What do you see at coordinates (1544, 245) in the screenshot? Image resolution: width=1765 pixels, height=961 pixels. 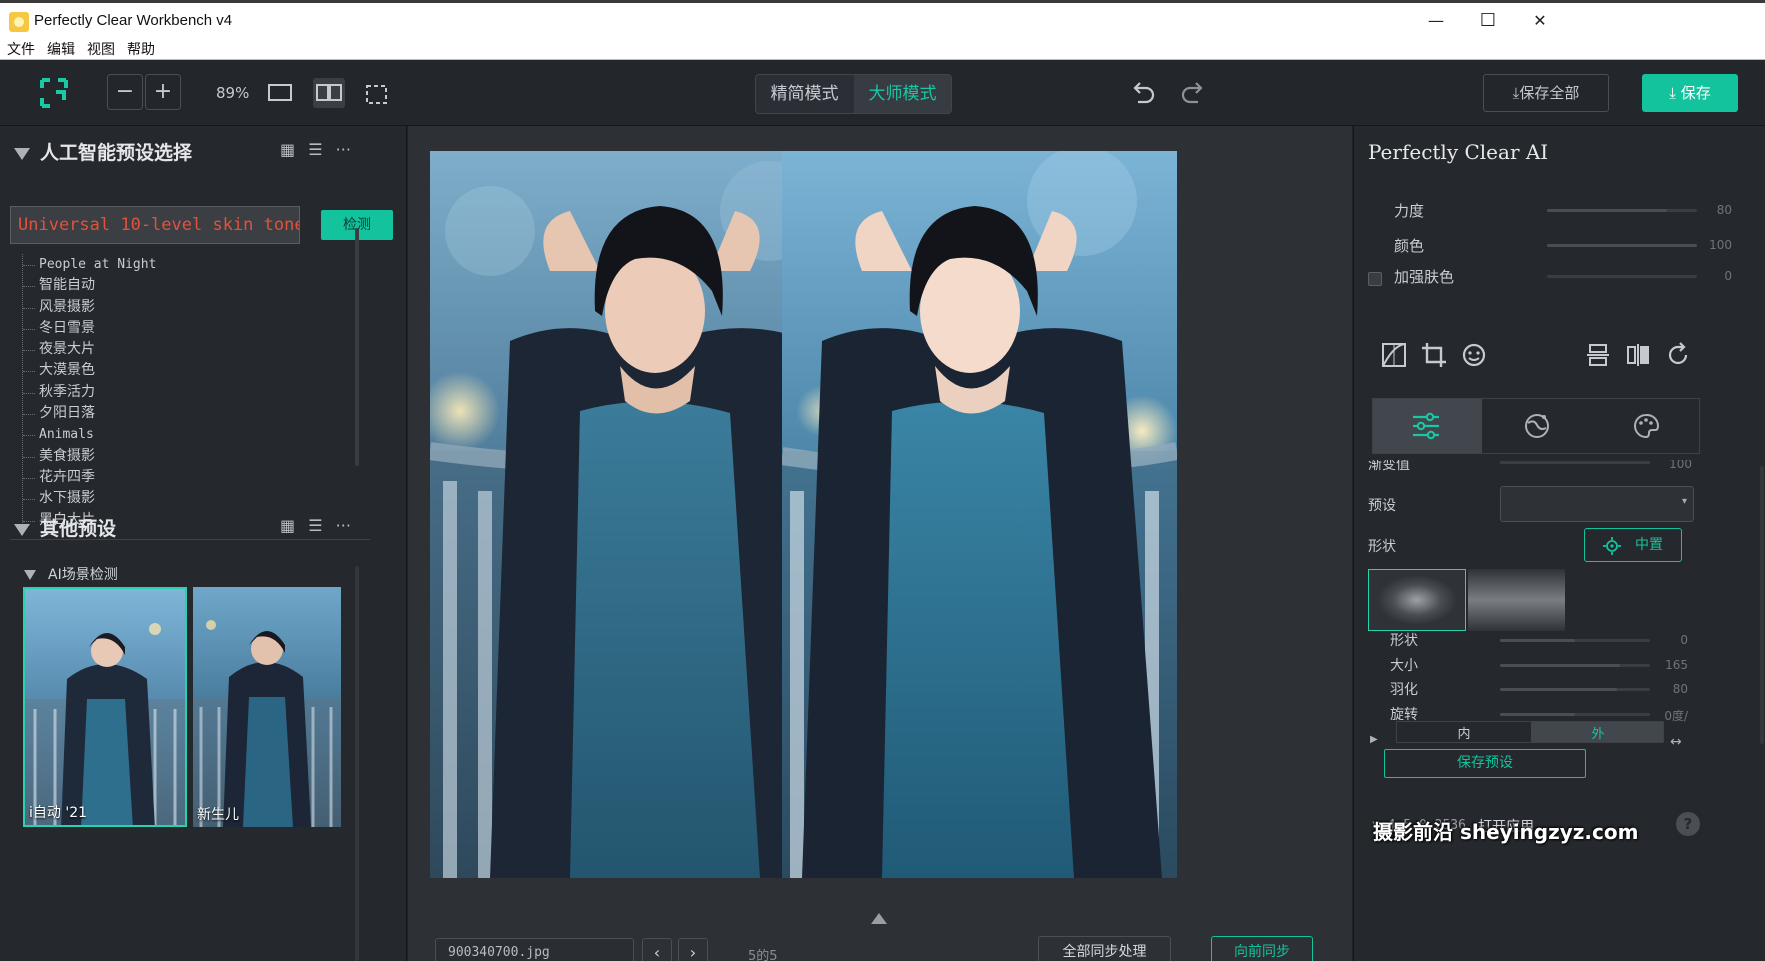 I see `color-slider: 颜色 100` at bounding box center [1544, 245].